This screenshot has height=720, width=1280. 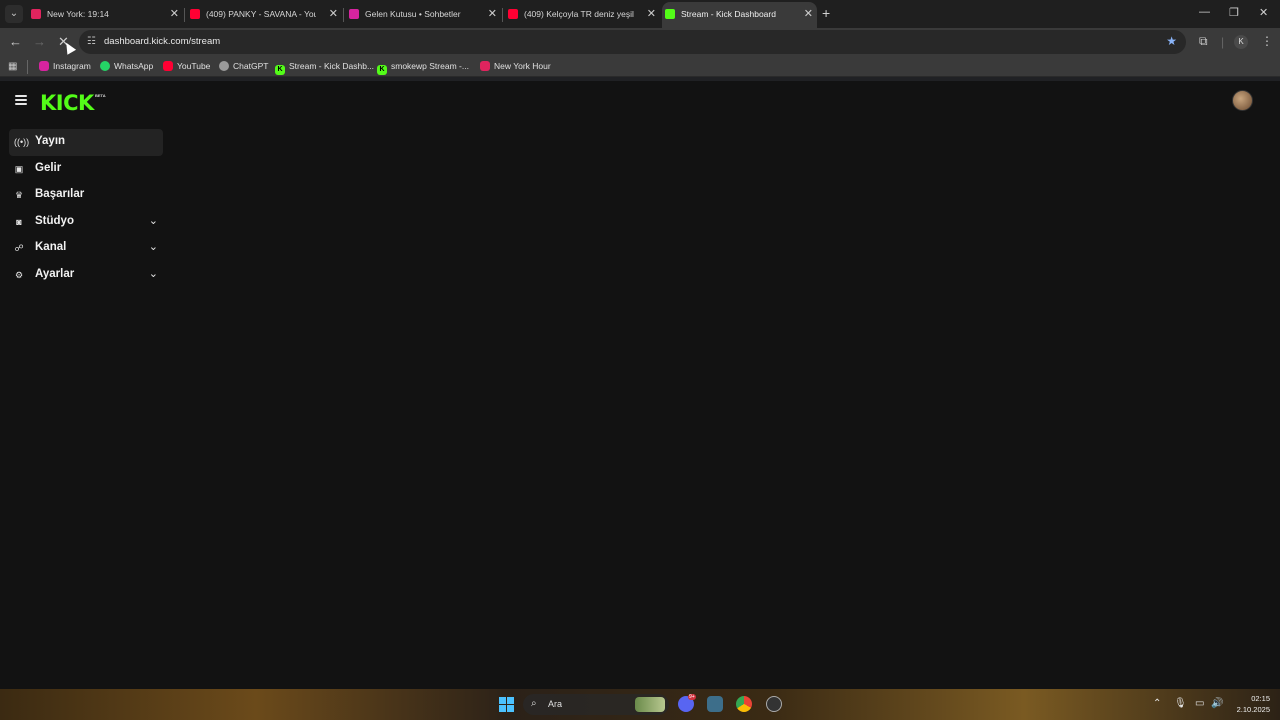 What do you see at coordinates (1250, 704) in the screenshot?
I see `system-clock: 02:15 2.10.2025` at bounding box center [1250, 704].